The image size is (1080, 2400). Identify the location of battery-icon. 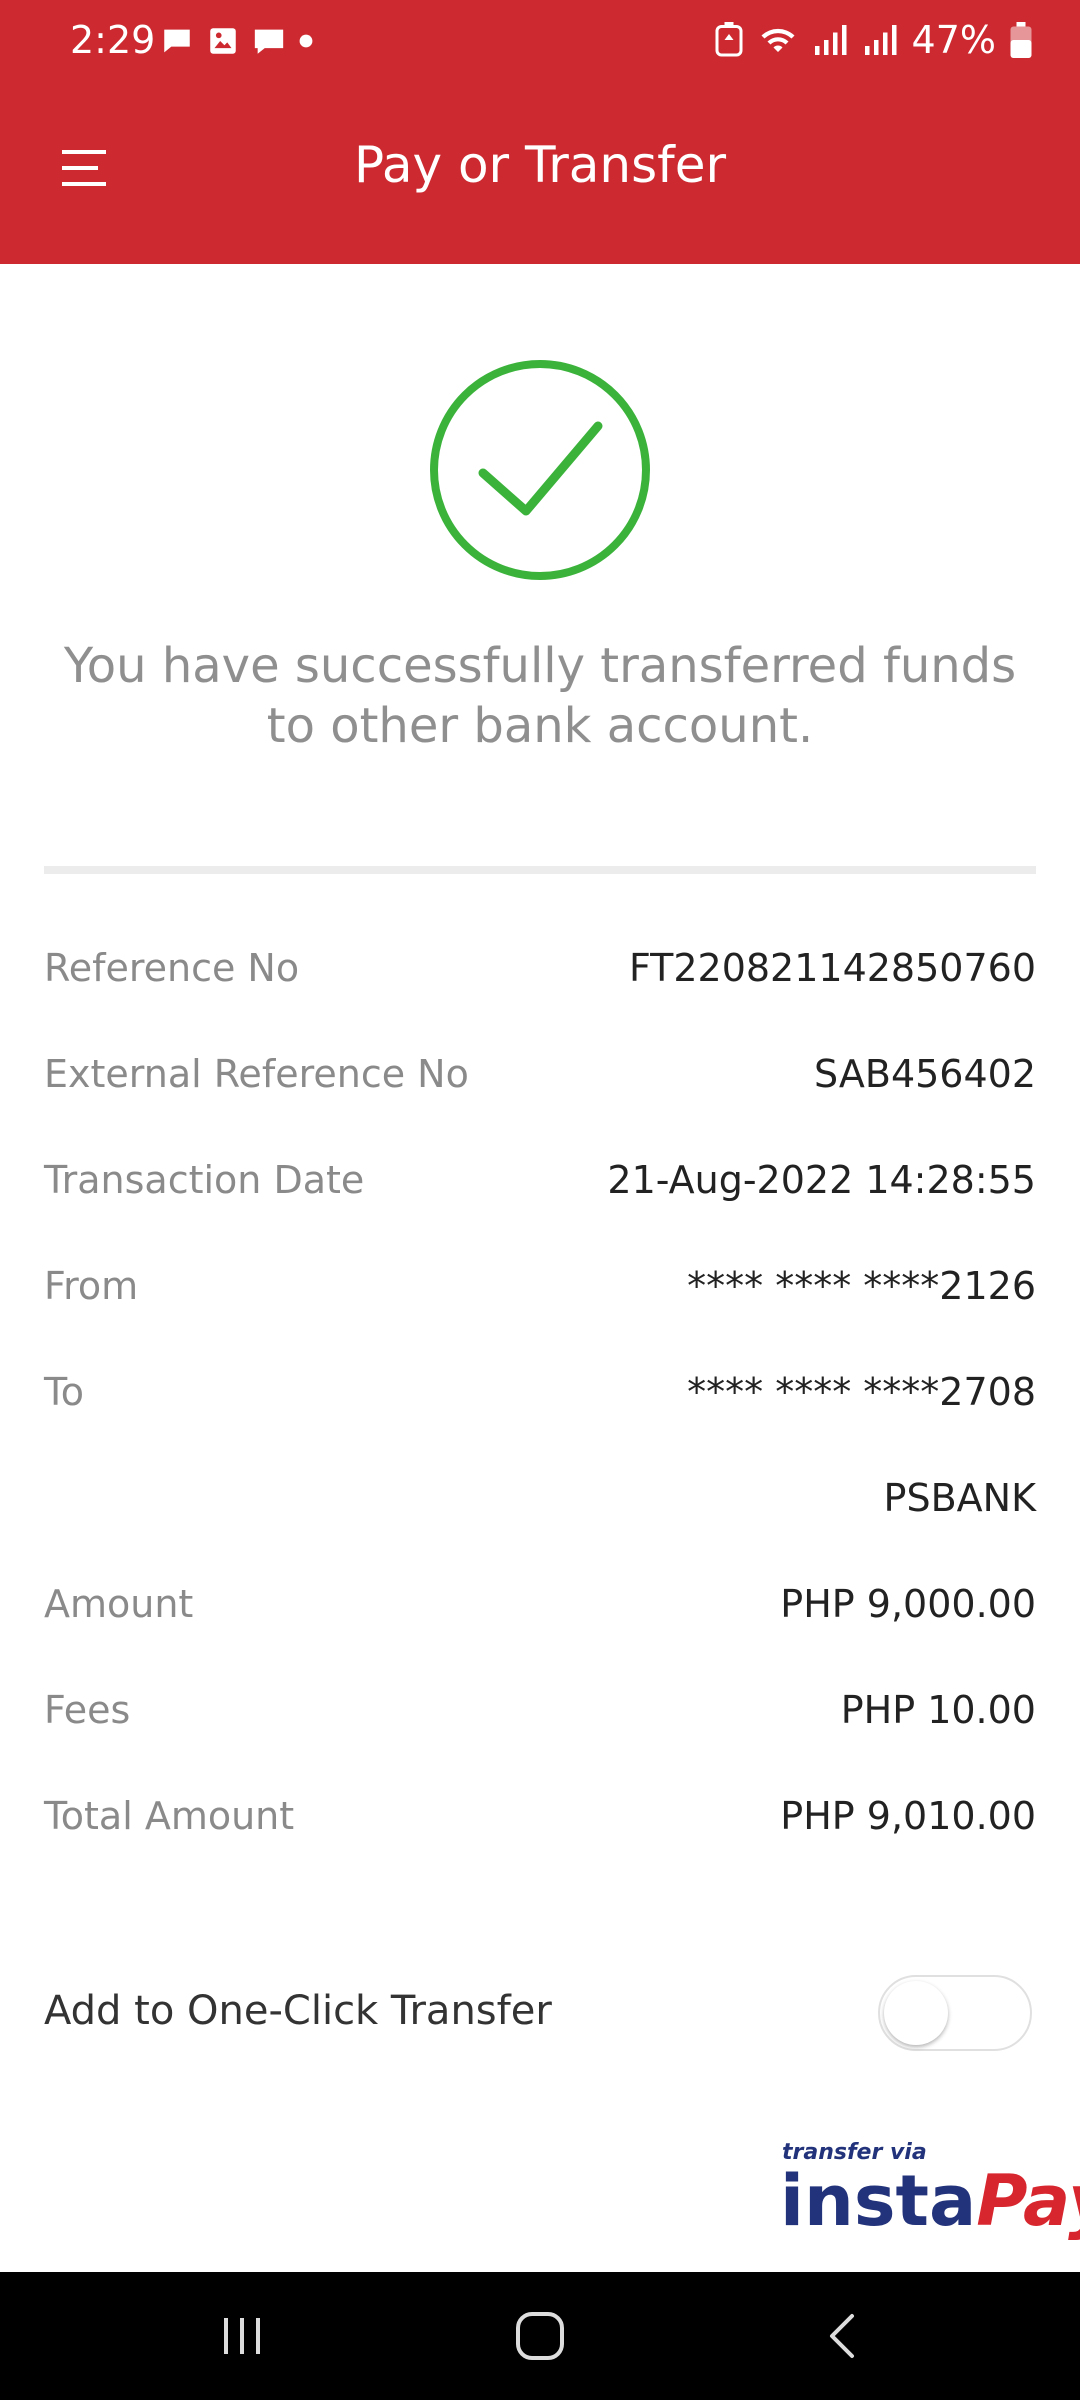
(1021, 40).